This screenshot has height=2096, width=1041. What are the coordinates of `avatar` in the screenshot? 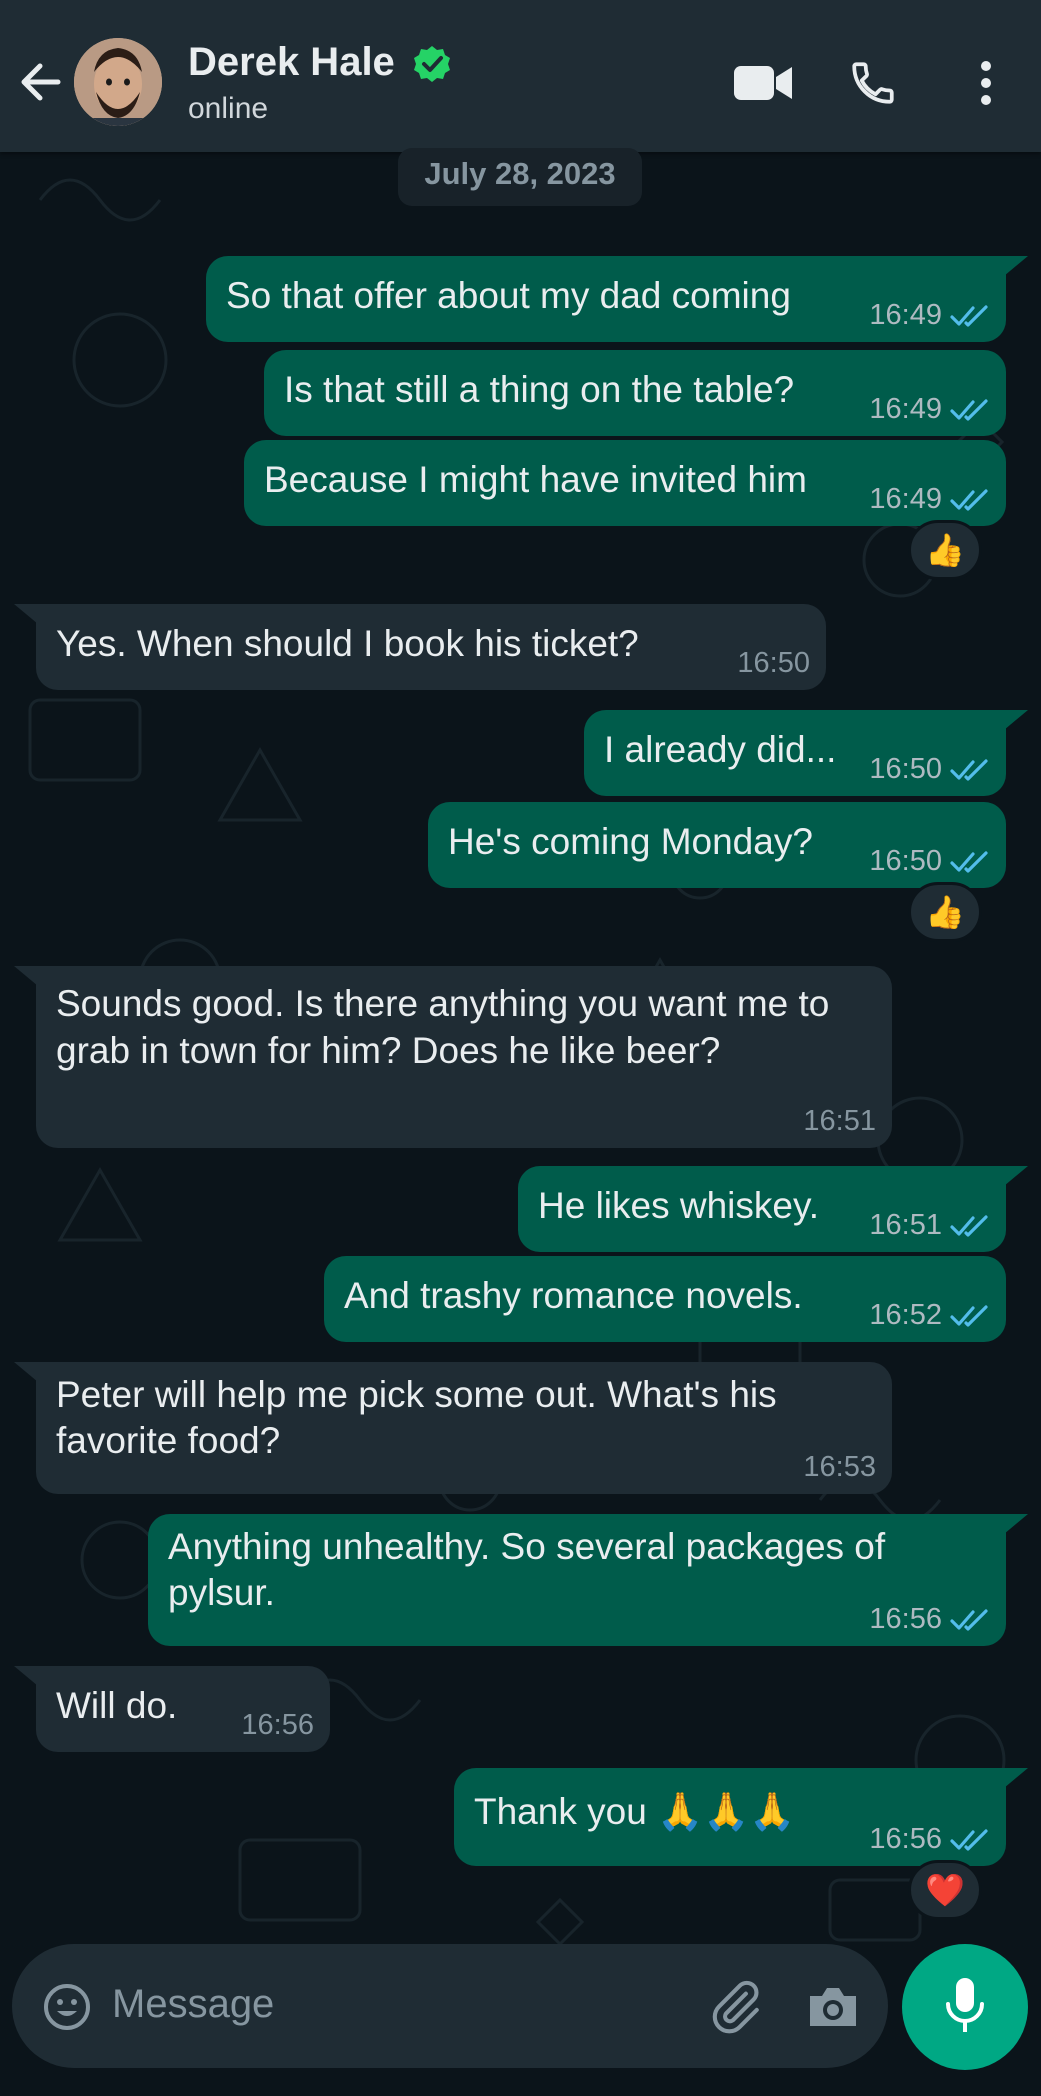 It's located at (118, 82).